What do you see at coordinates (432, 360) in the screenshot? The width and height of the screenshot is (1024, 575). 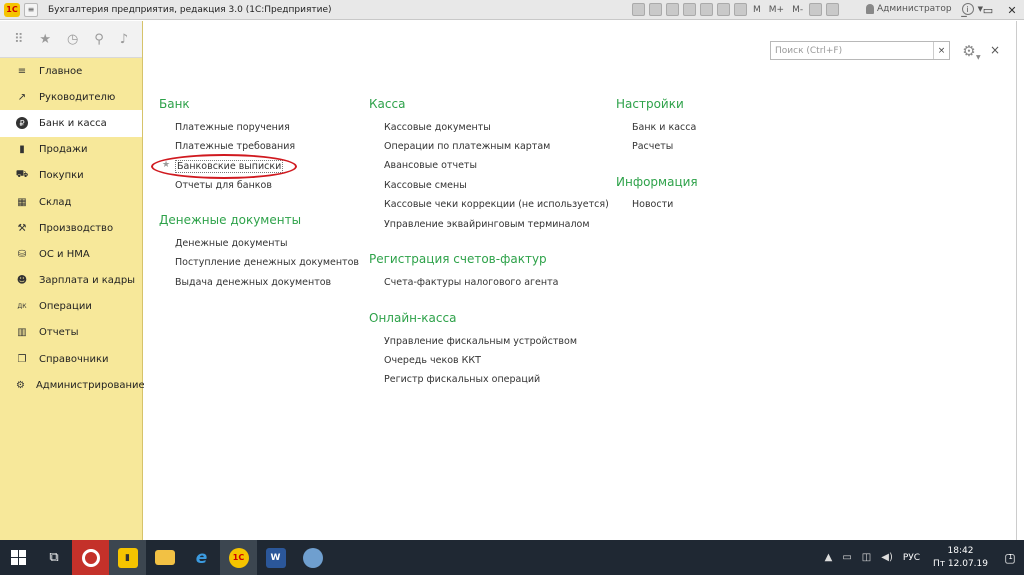 I see `link-kkt-queue: Очередь чеков ККТ` at bounding box center [432, 360].